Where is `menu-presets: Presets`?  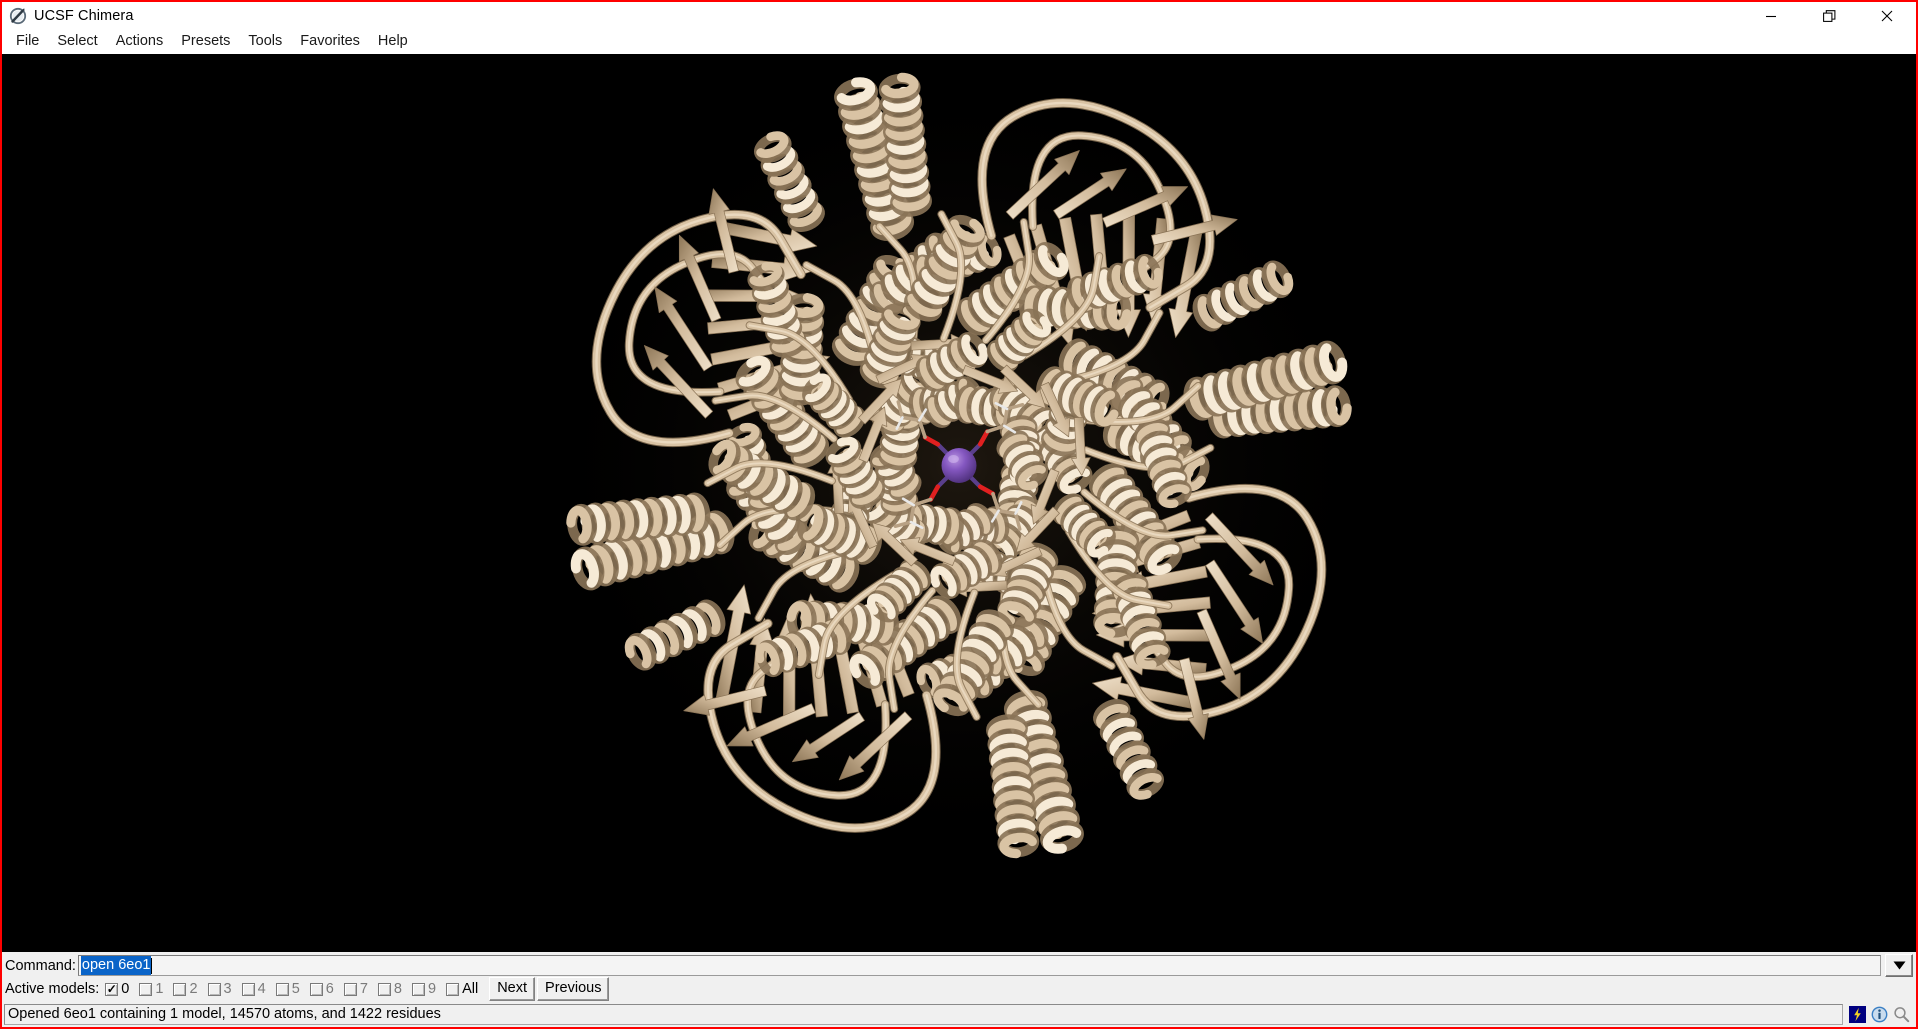
menu-presets: Presets is located at coordinates (205, 41).